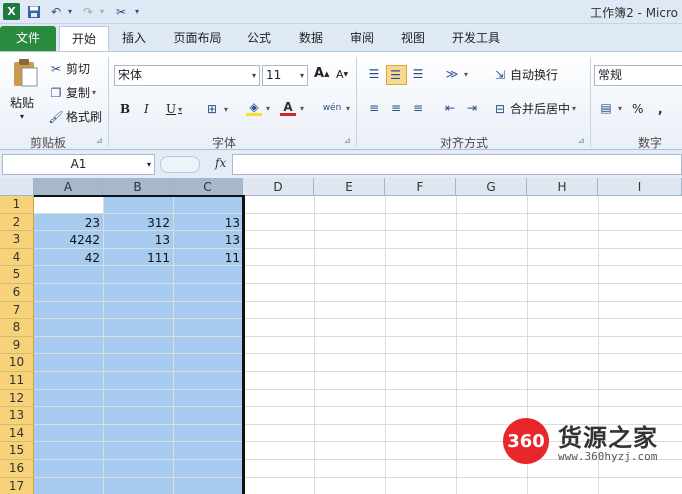 The height and width of the screenshot is (494, 682). What do you see at coordinates (208, 187) in the screenshot?
I see `column-header: C` at bounding box center [208, 187].